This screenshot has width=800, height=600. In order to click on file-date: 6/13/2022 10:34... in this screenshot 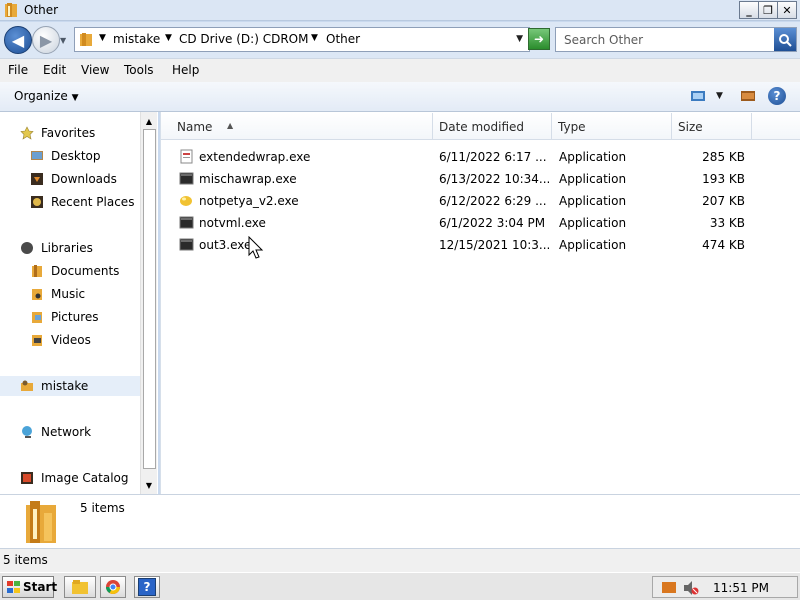, I will do `click(494, 179)`.